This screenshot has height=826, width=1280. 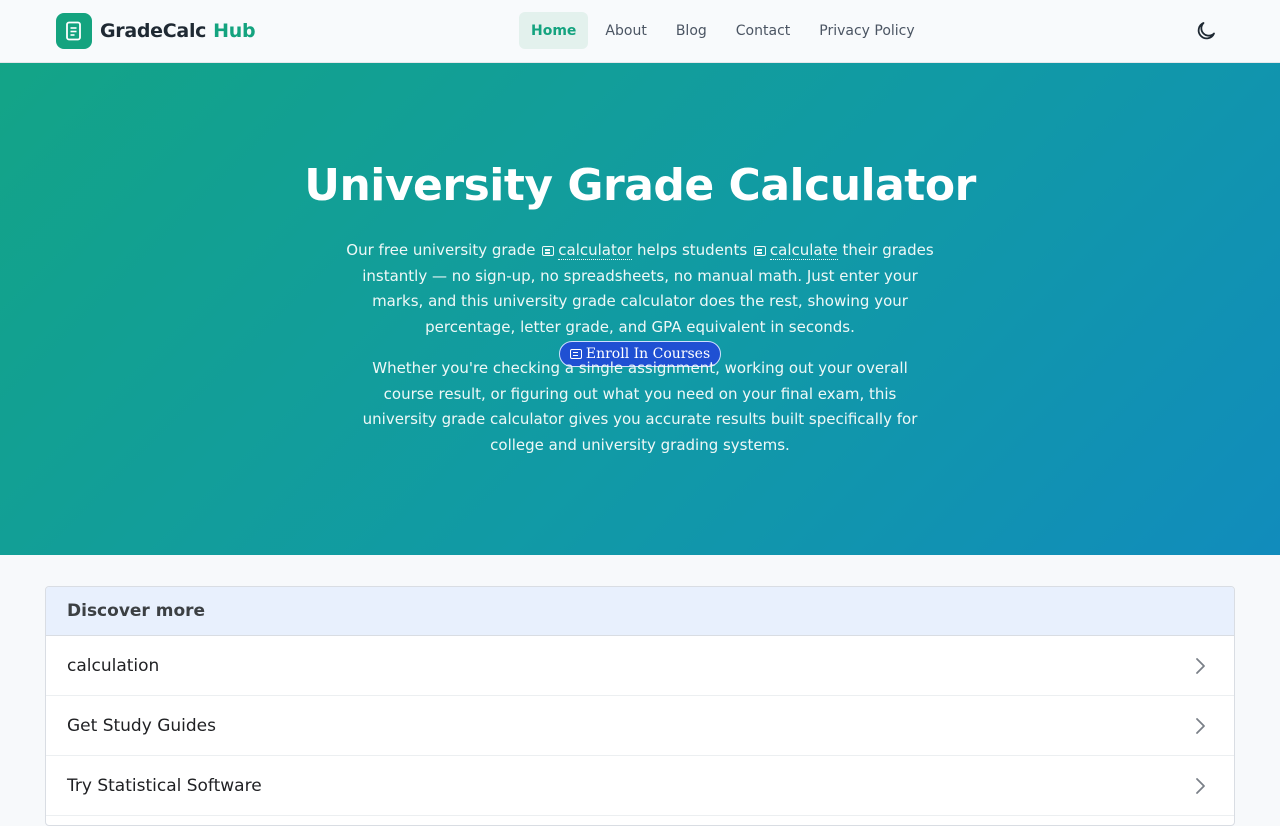 What do you see at coordinates (625, 30) in the screenshot?
I see `nav-about: About` at bounding box center [625, 30].